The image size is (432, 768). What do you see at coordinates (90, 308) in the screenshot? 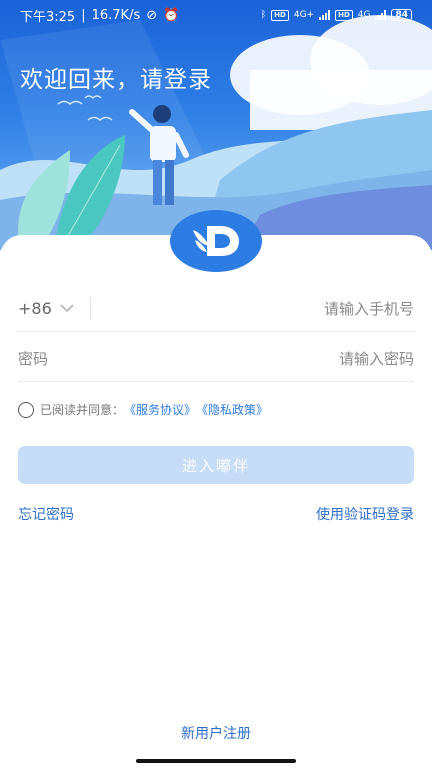
I see `divider` at bounding box center [90, 308].